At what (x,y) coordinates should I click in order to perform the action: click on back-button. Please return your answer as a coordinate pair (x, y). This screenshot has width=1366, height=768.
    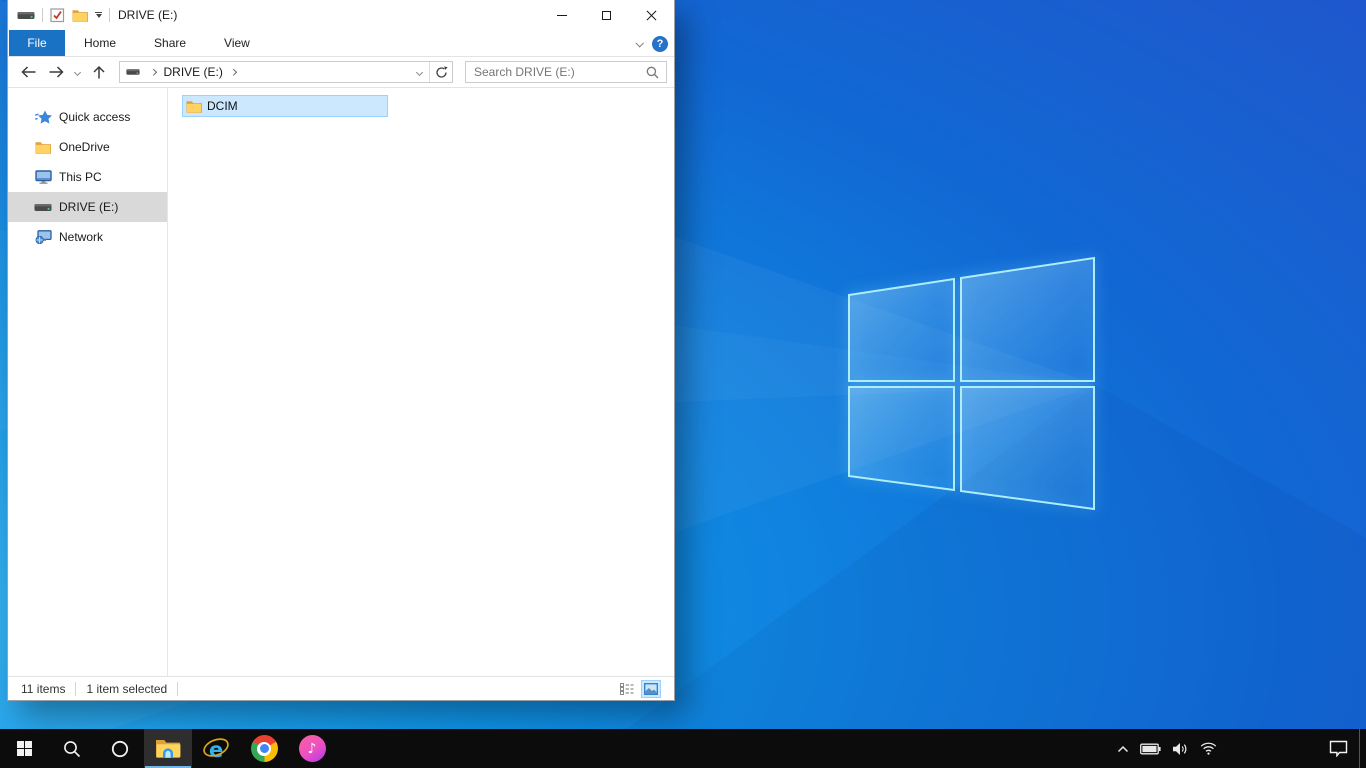
    Looking at the image, I should click on (28, 72).